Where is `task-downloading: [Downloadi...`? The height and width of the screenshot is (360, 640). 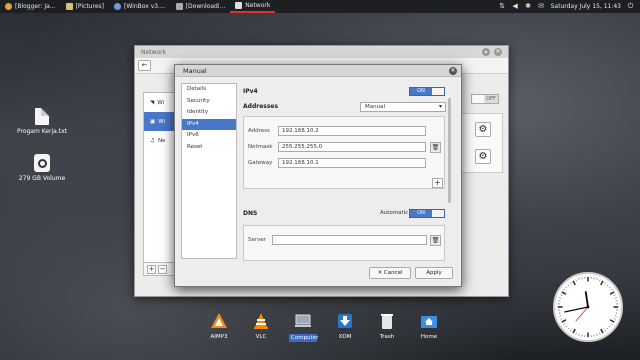
task-downloading: [Downloadi... is located at coordinates (201, 6).